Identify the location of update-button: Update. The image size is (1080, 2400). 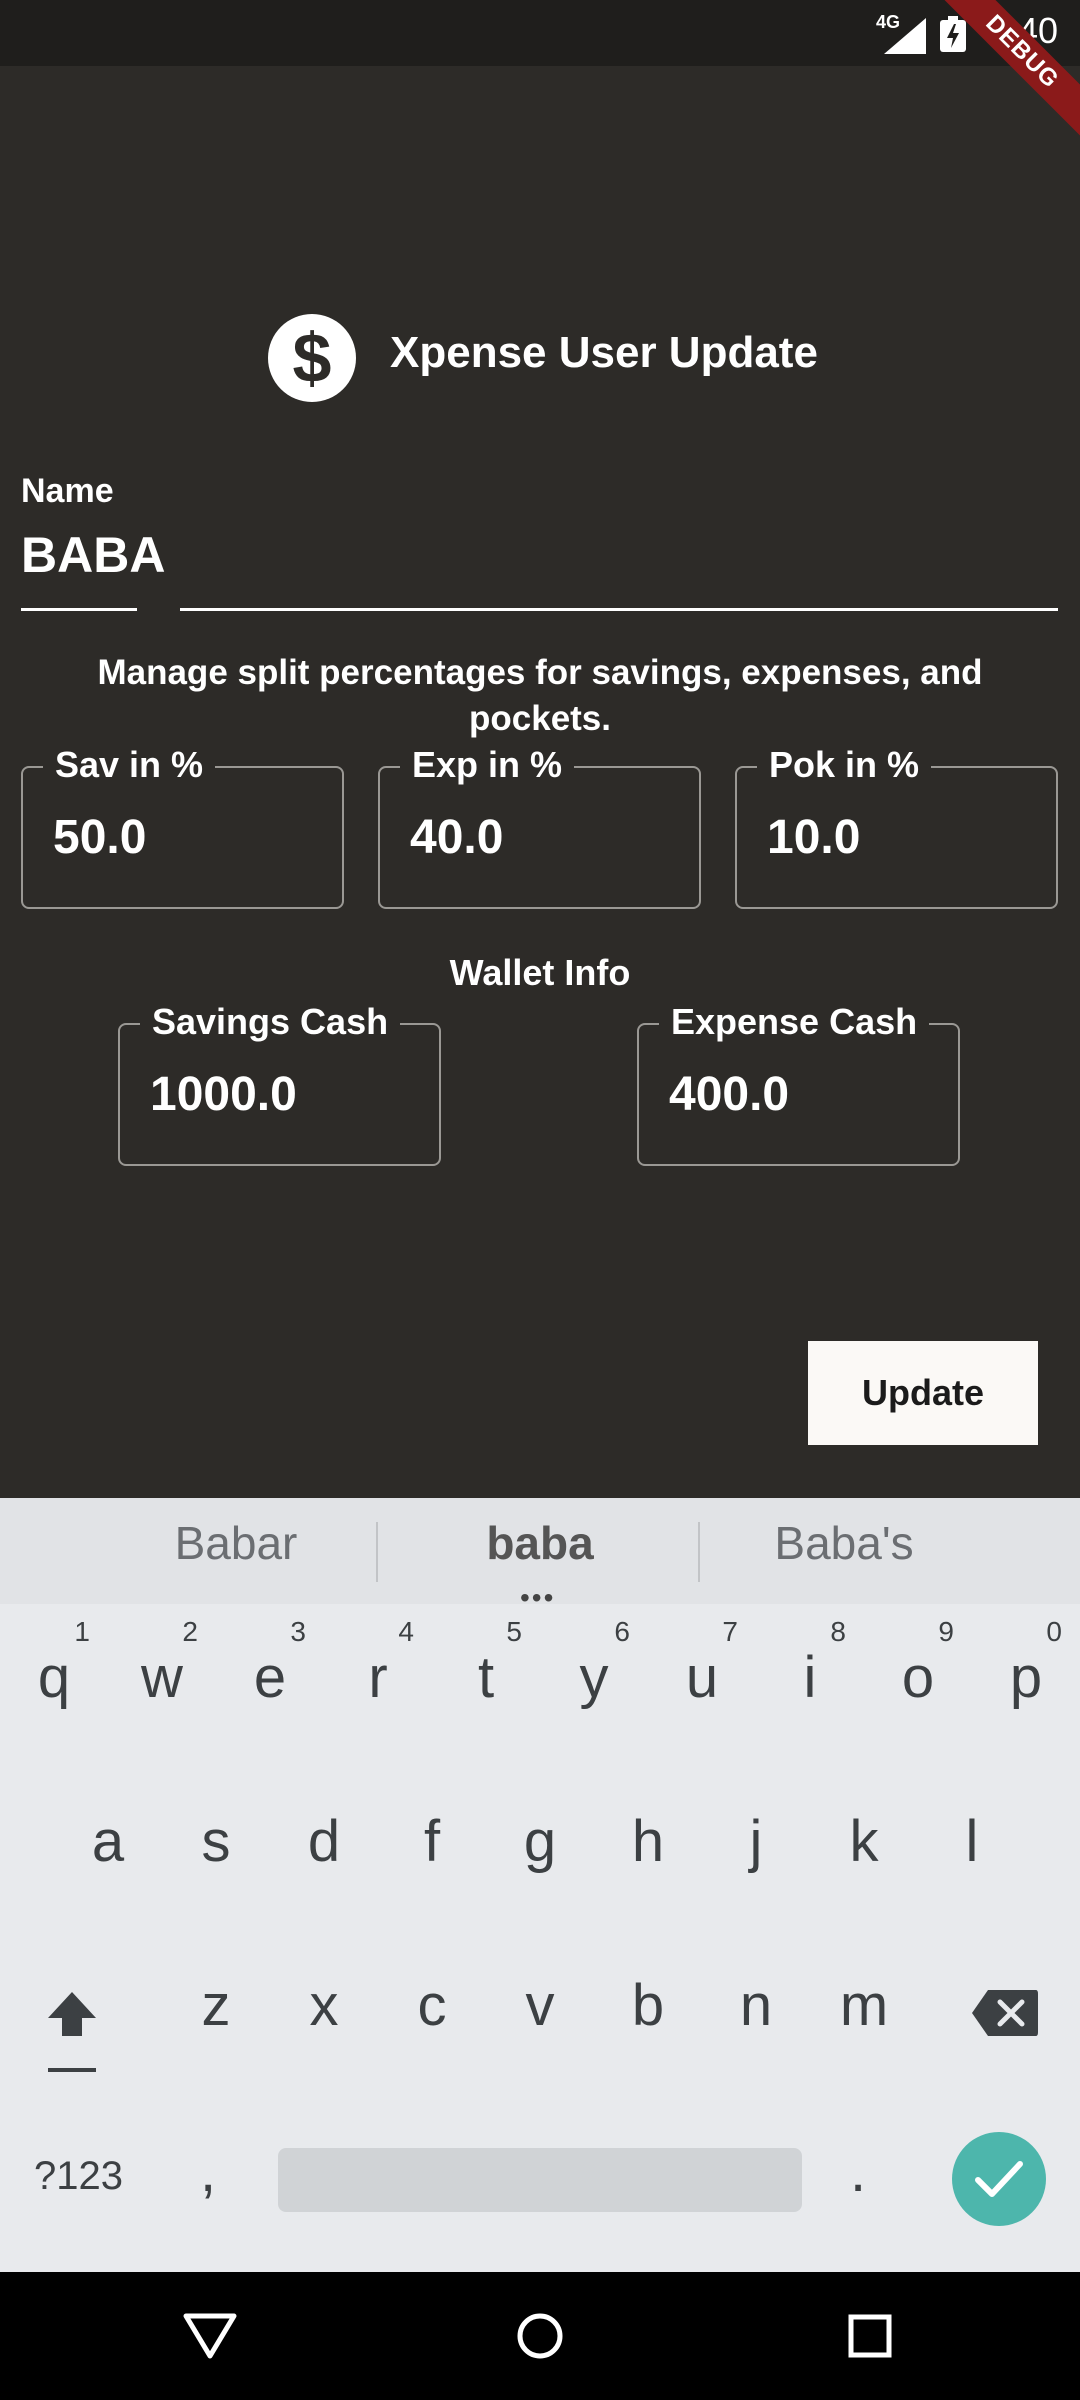
(923, 1393).